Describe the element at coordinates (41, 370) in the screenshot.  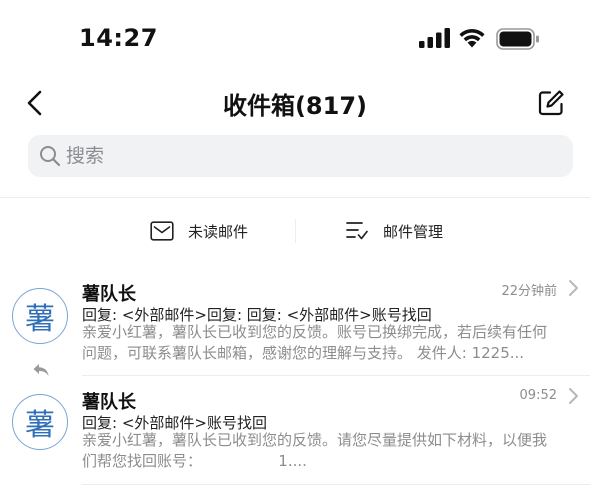
I see `replied-icon` at that location.